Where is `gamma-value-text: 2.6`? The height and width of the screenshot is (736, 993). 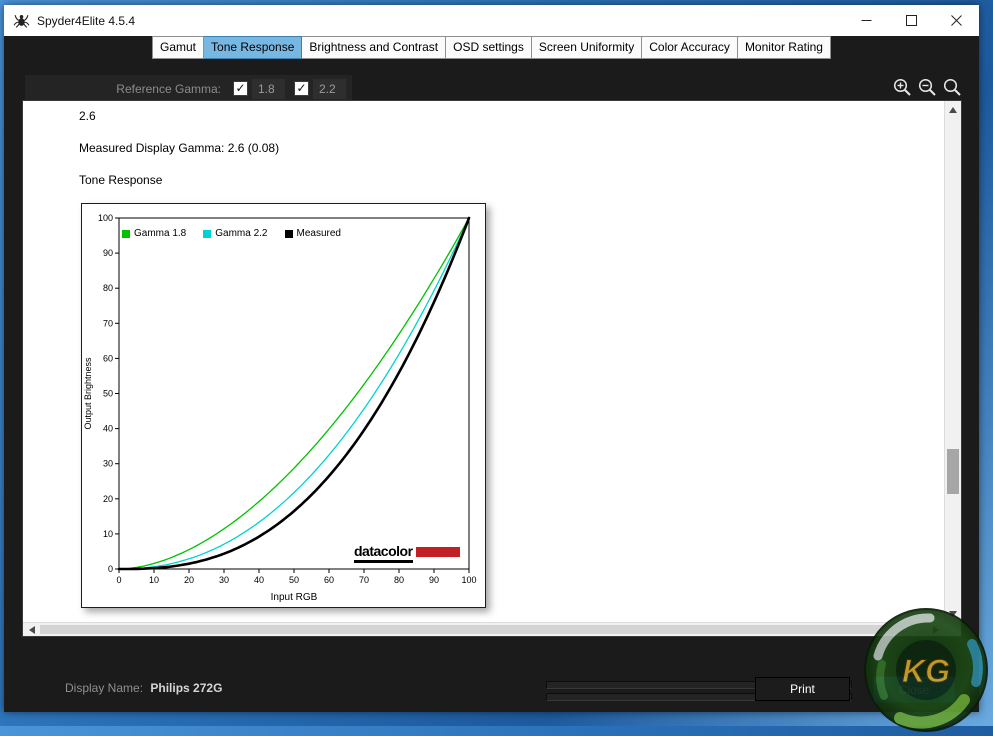 gamma-value-text: 2.6 is located at coordinates (87, 116).